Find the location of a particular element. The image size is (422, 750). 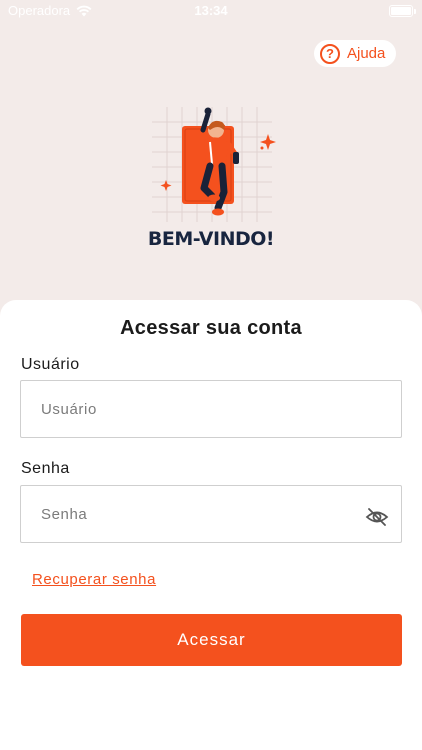

username-input is located at coordinates (211, 409).